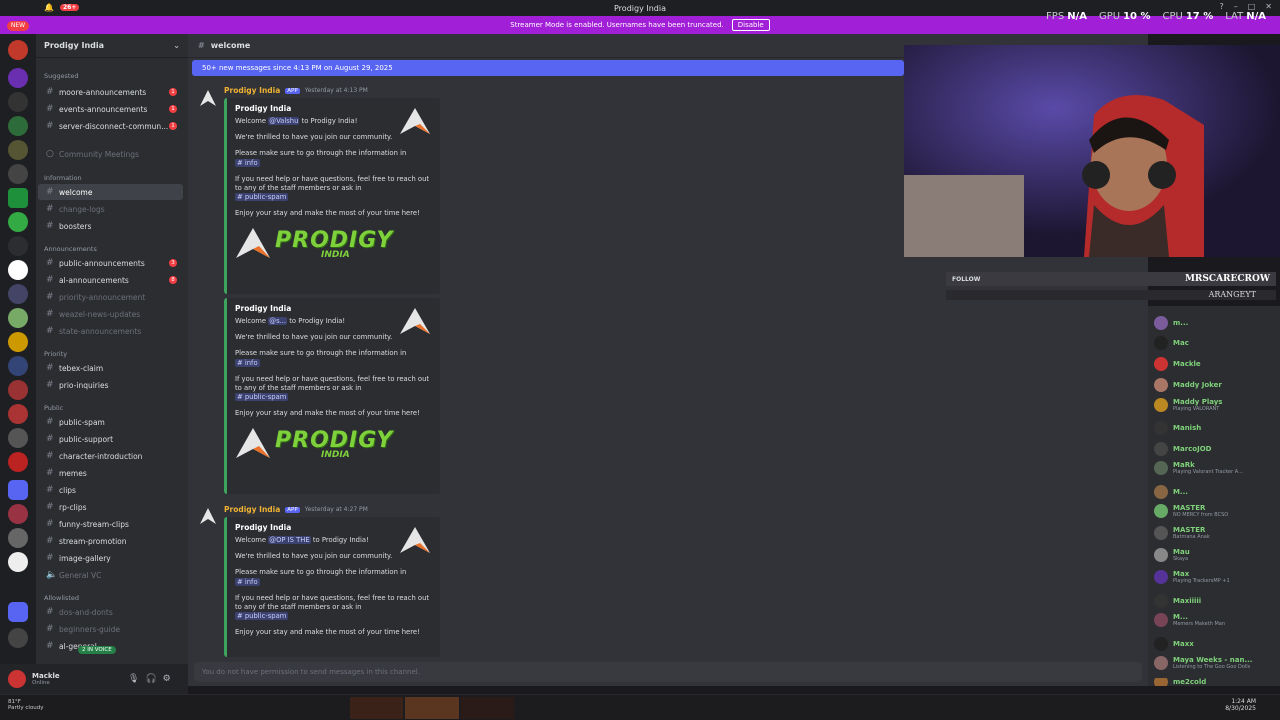  What do you see at coordinates (110, 126) in the screenshot?
I see `channel-suggested-3: # server-disconnect-commun... 1` at bounding box center [110, 126].